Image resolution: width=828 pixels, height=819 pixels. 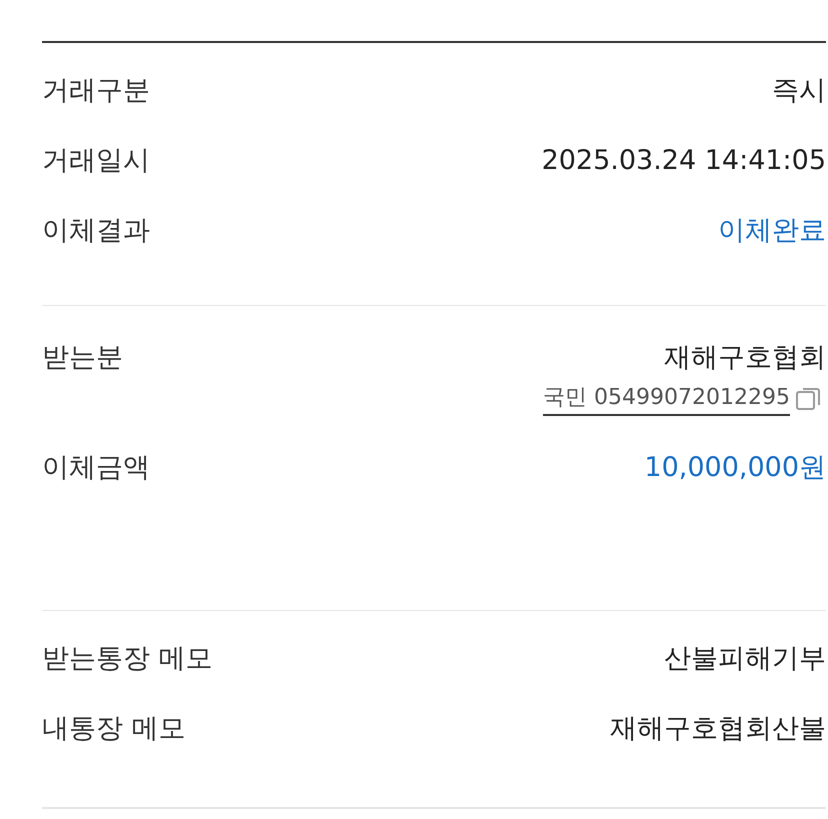 What do you see at coordinates (718, 729) in the screenshot?
I see `field-value: 재해구호협회산불` at bounding box center [718, 729].